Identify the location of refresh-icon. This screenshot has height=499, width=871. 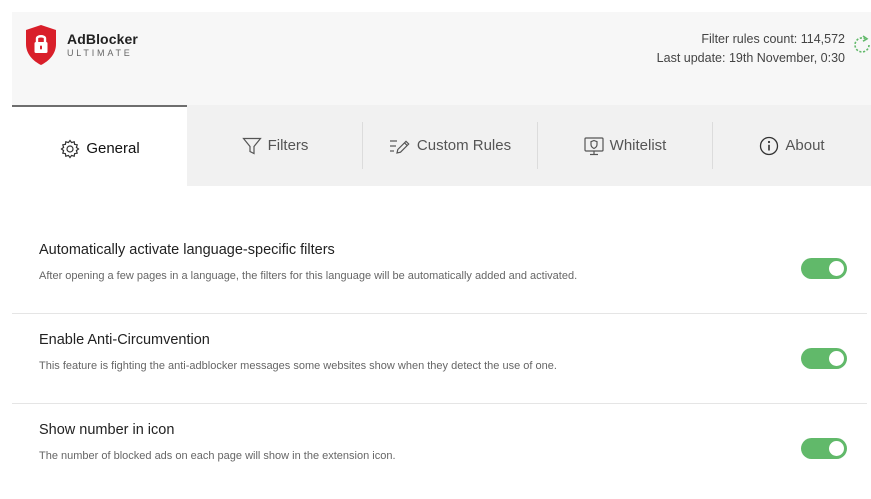
(861, 45).